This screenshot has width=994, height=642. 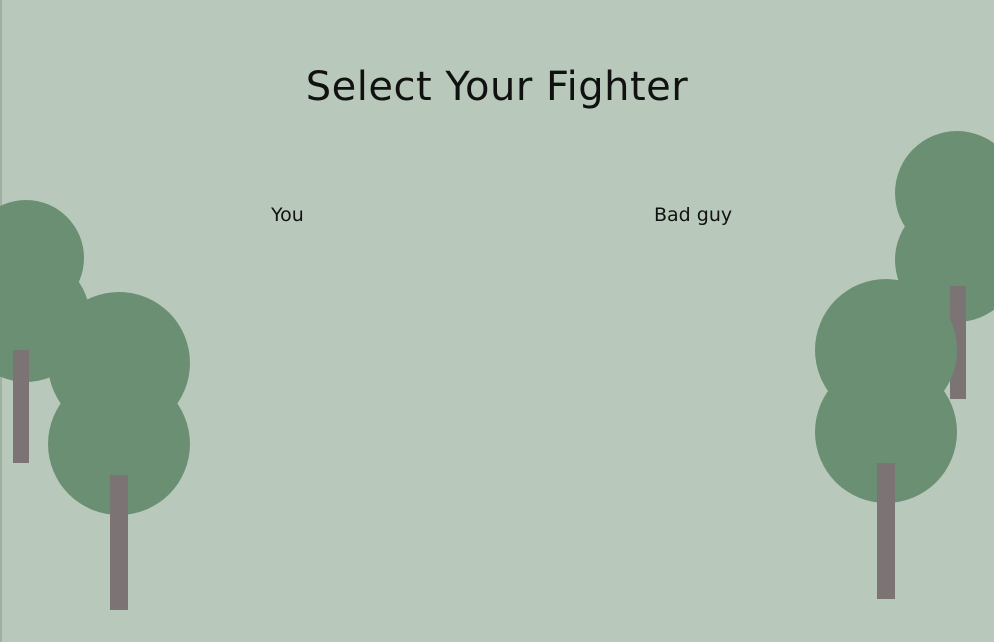 What do you see at coordinates (693, 215) in the screenshot?
I see `opponent-fighter-label: Bad guy` at bounding box center [693, 215].